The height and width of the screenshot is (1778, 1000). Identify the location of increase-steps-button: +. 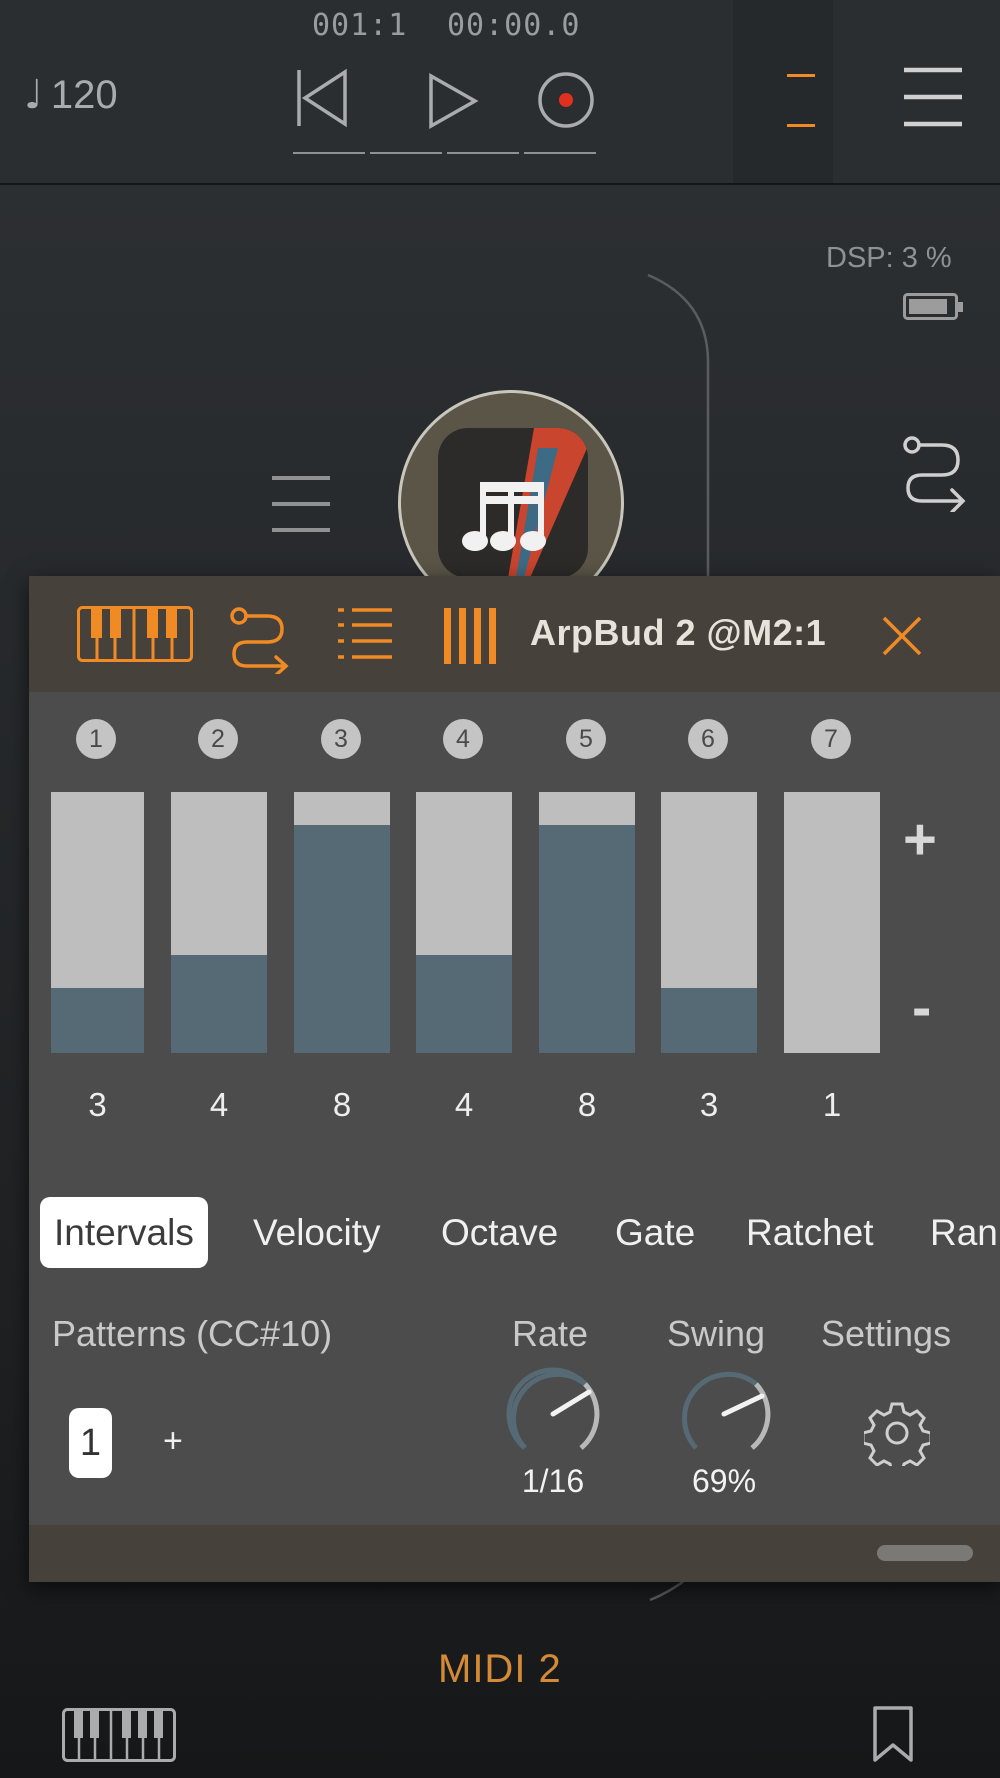
(920, 840).